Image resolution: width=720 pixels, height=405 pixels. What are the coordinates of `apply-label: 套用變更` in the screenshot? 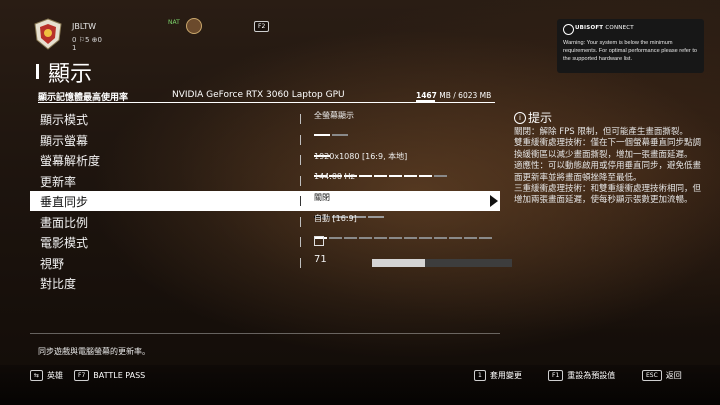 It's located at (505, 375).